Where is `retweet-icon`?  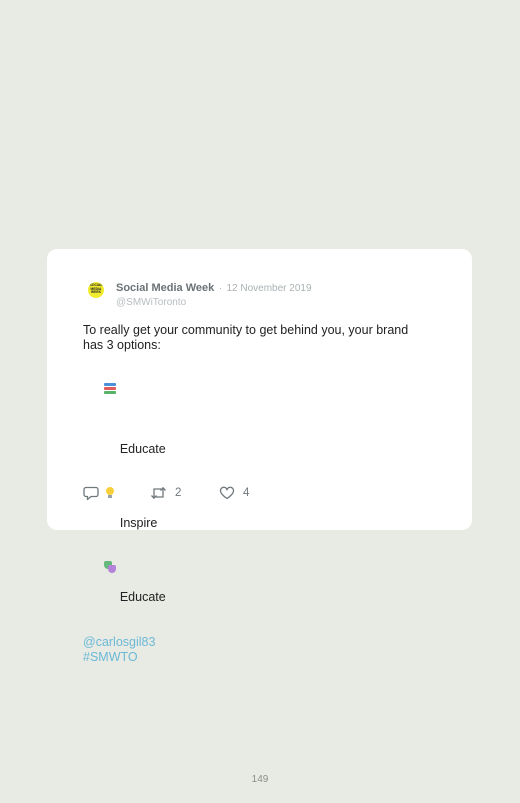 retweet-icon is located at coordinates (158, 493).